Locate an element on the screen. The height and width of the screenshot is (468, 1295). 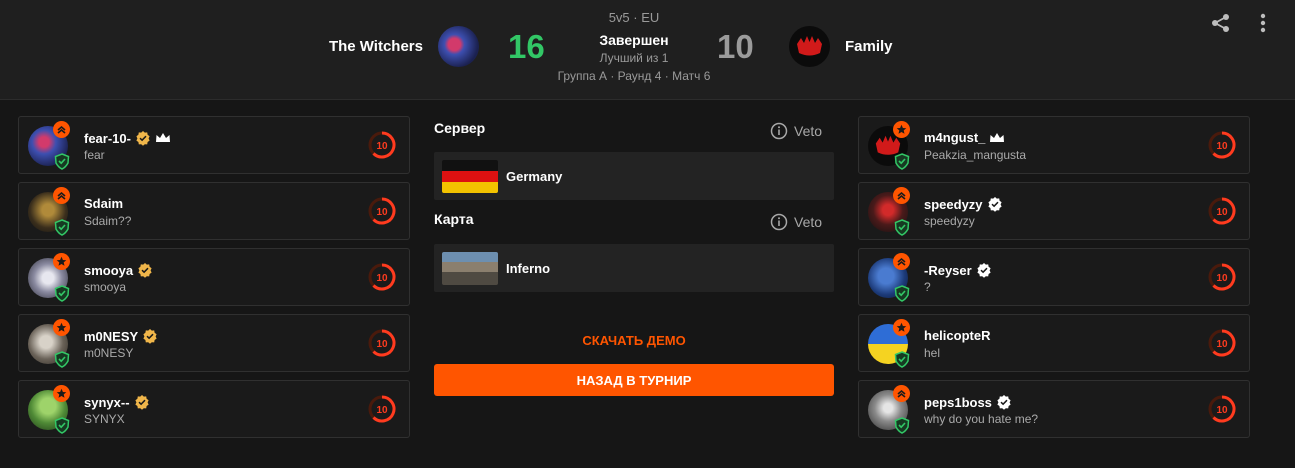
player-name-text: synyx-- is located at coordinates (107, 402).